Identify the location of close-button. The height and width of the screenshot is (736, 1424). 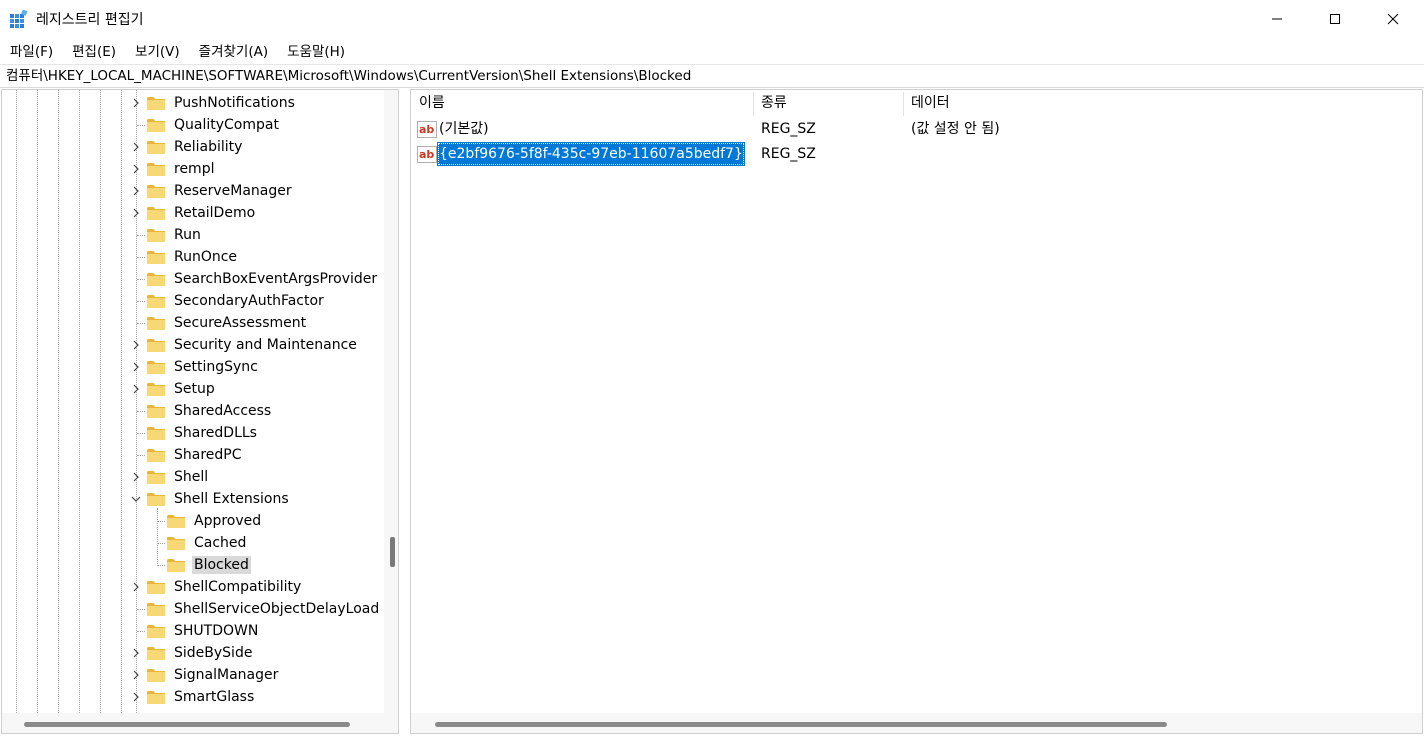
(1393, 19).